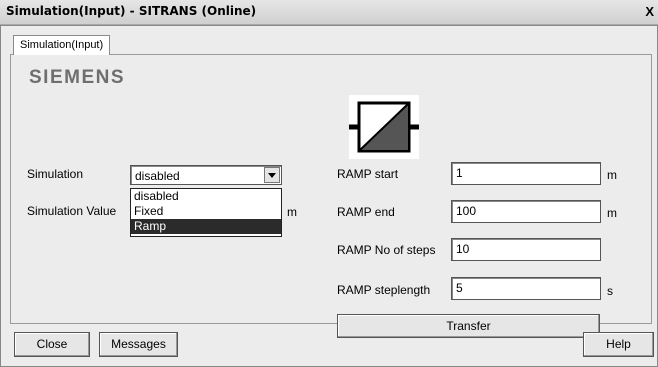  I want to click on chevron-down-icon, so click(272, 175).